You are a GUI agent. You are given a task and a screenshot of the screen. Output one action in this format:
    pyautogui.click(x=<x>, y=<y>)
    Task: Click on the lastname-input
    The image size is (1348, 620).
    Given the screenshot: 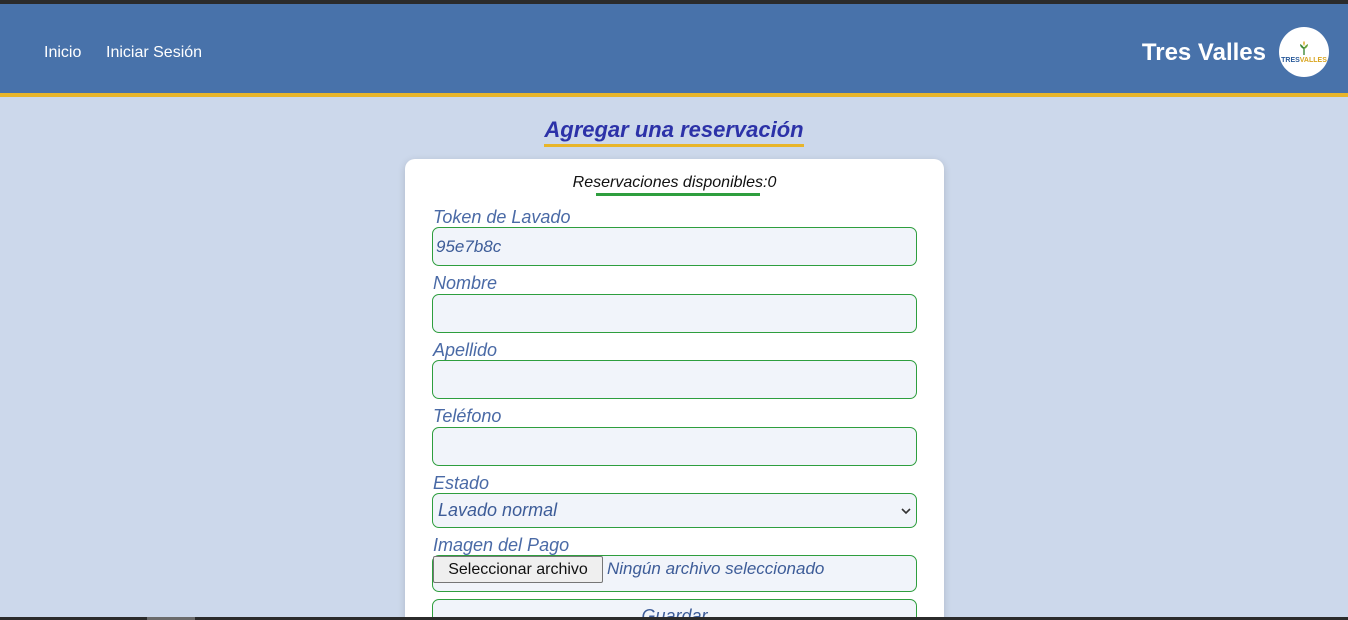 What is the action you would take?
    pyautogui.click(x=674, y=379)
    